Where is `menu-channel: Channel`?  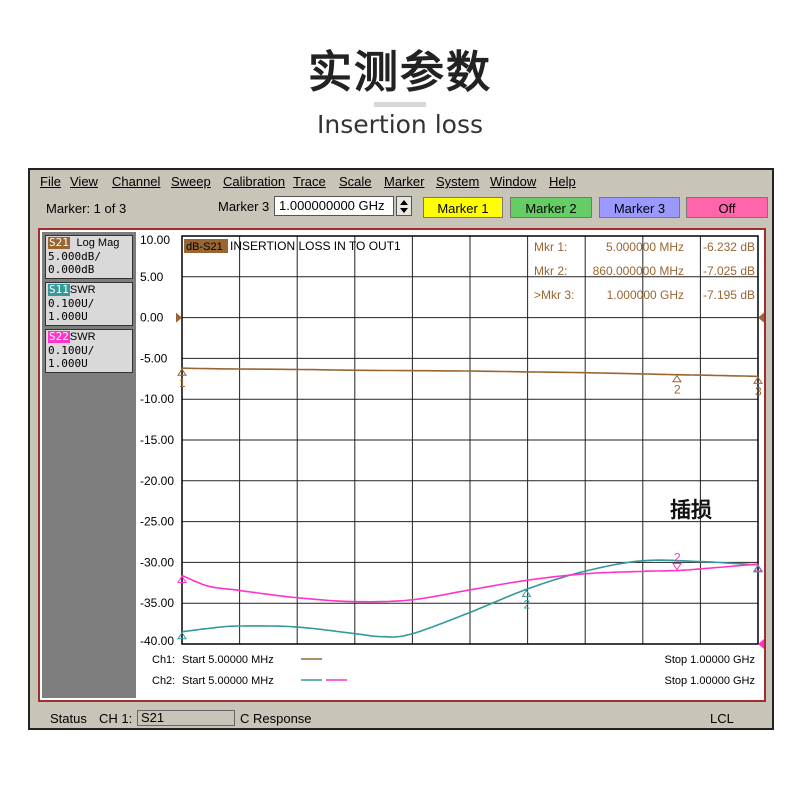
menu-channel: Channel is located at coordinates (136, 181).